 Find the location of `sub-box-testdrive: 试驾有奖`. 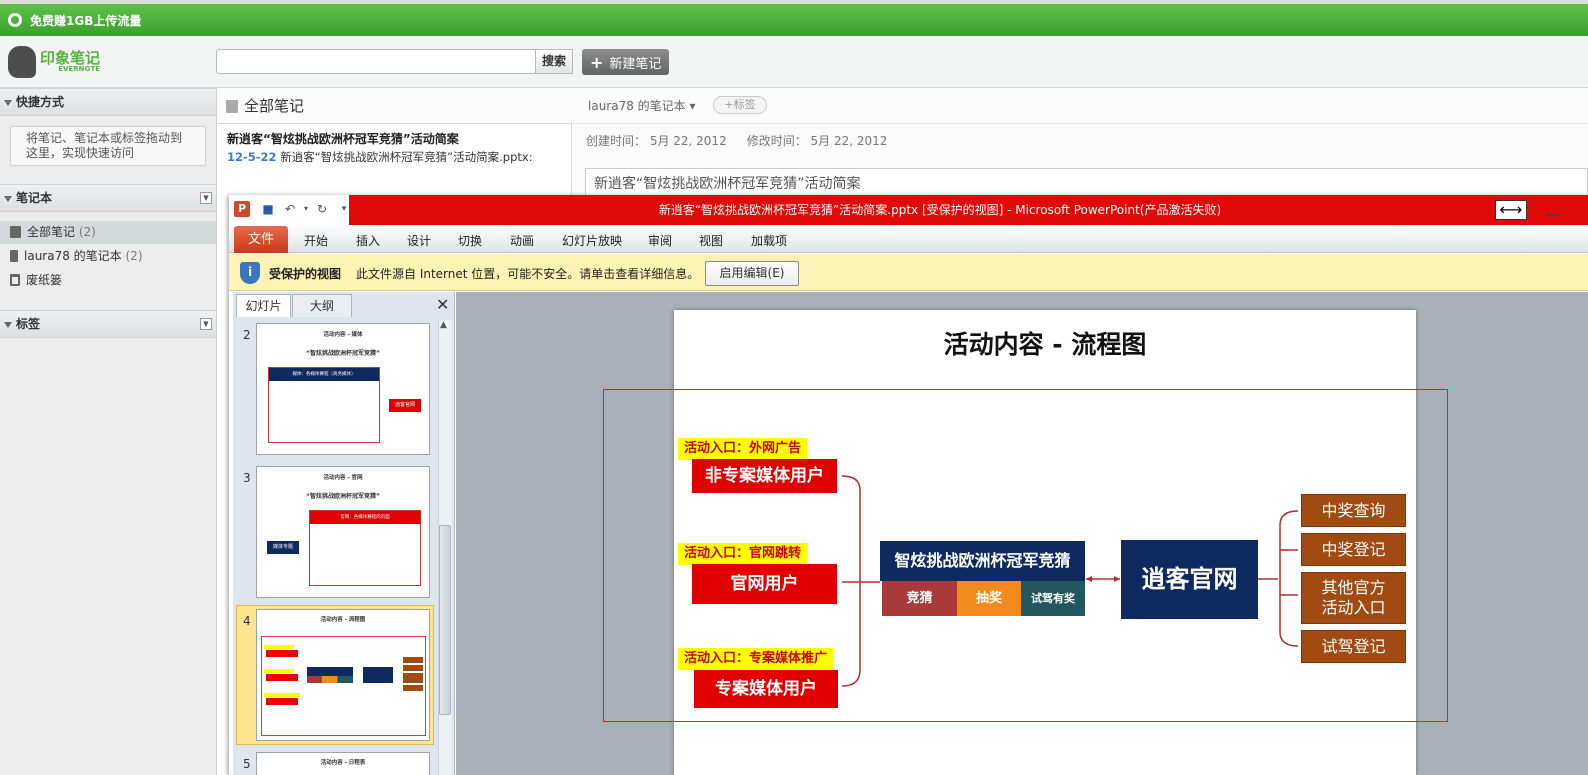

sub-box-testdrive: 试驾有奖 is located at coordinates (1053, 598).